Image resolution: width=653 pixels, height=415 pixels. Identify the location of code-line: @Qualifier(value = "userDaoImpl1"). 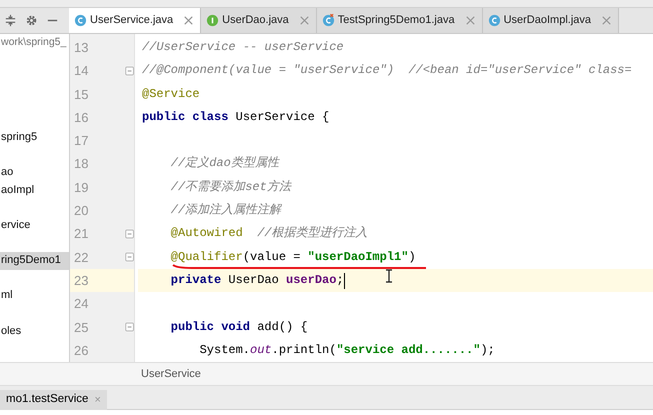
(293, 257).